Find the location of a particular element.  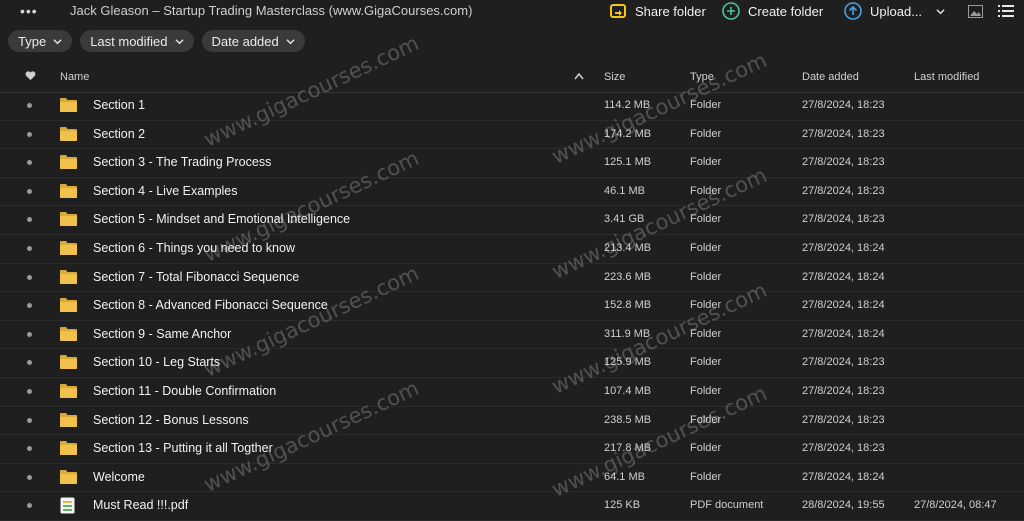

filter-type: Type is located at coordinates (40, 41).